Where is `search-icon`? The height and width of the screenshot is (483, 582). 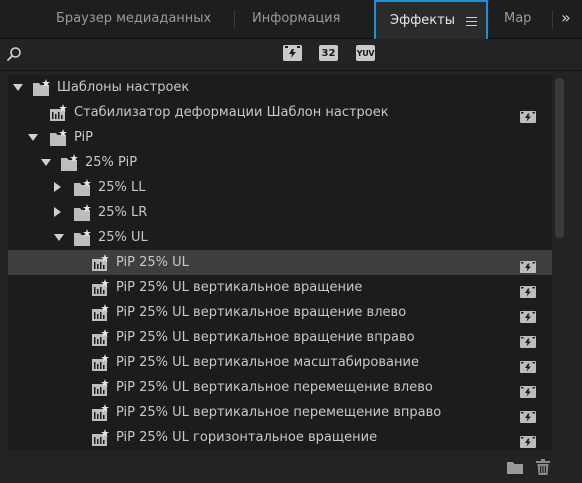 search-icon is located at coordinates (14, 54).